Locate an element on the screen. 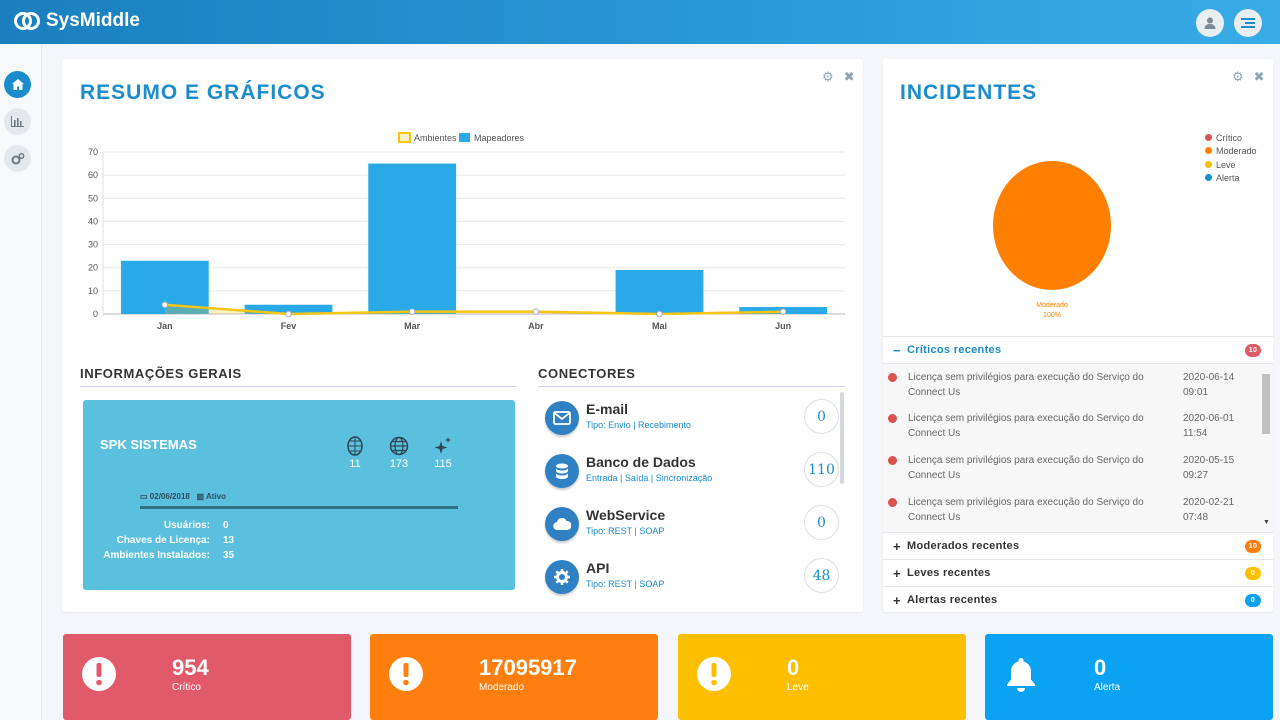 The width and height of the screenshot is (1280, 720). ambientes-point-mar is located at coordinates (412, 311).